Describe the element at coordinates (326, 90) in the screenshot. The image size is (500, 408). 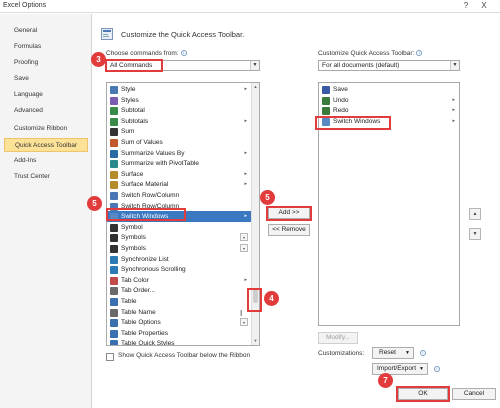
I see `save-icon` at that location.